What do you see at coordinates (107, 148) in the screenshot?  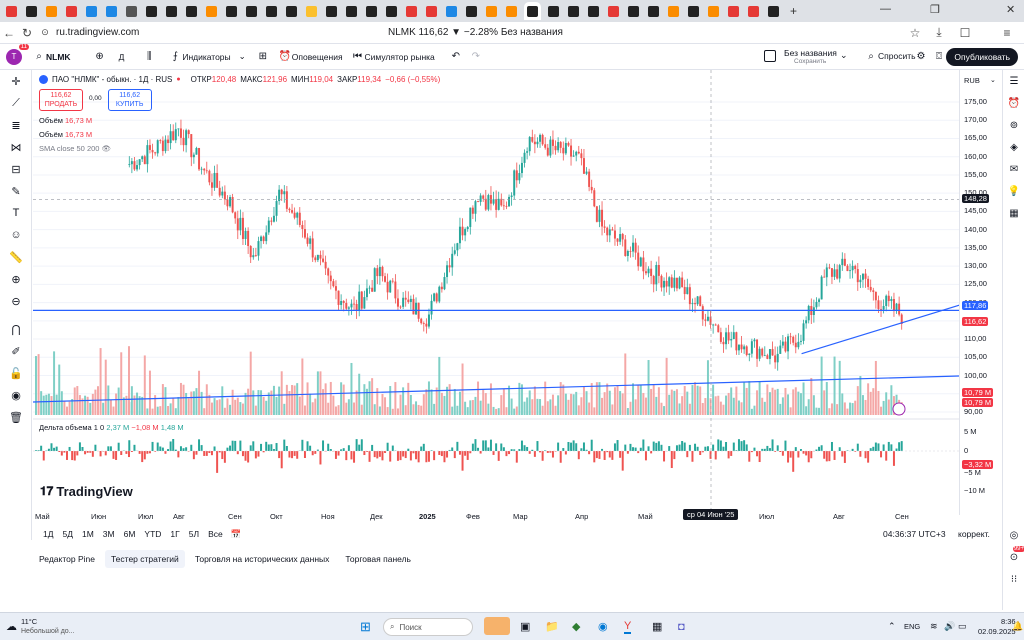 I see `eye-icon: 👁` at bounding box center [107, 148].